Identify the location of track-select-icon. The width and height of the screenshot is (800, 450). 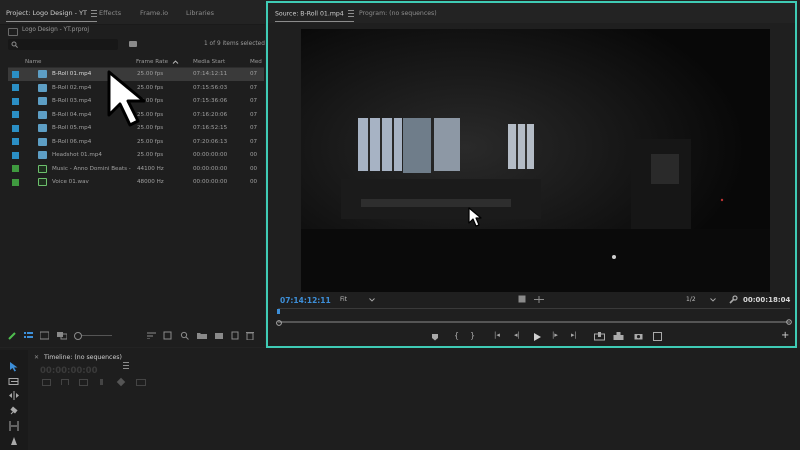
(14, 381).